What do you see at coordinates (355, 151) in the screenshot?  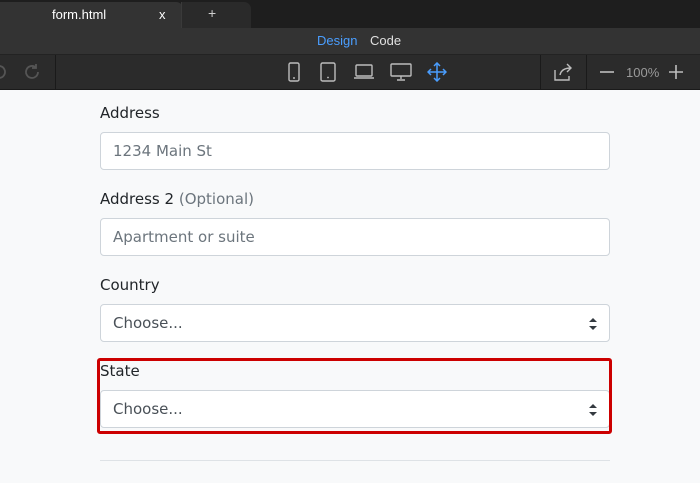 I see `address-input: 1234 Main St` at bounding box center [355, 151].